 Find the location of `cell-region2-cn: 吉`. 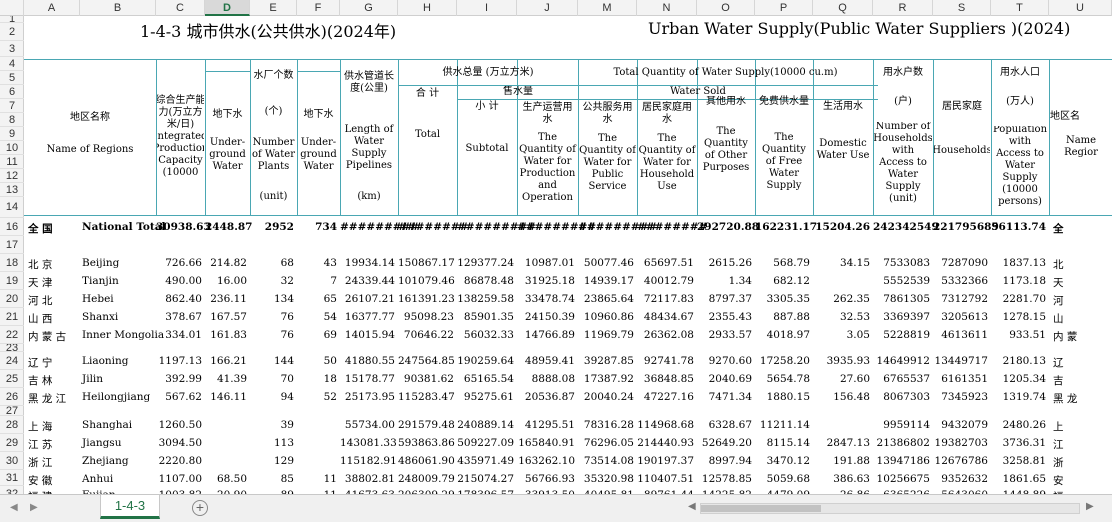

cell-region2-cn: 吉 is located at coordinates (1082, 380).